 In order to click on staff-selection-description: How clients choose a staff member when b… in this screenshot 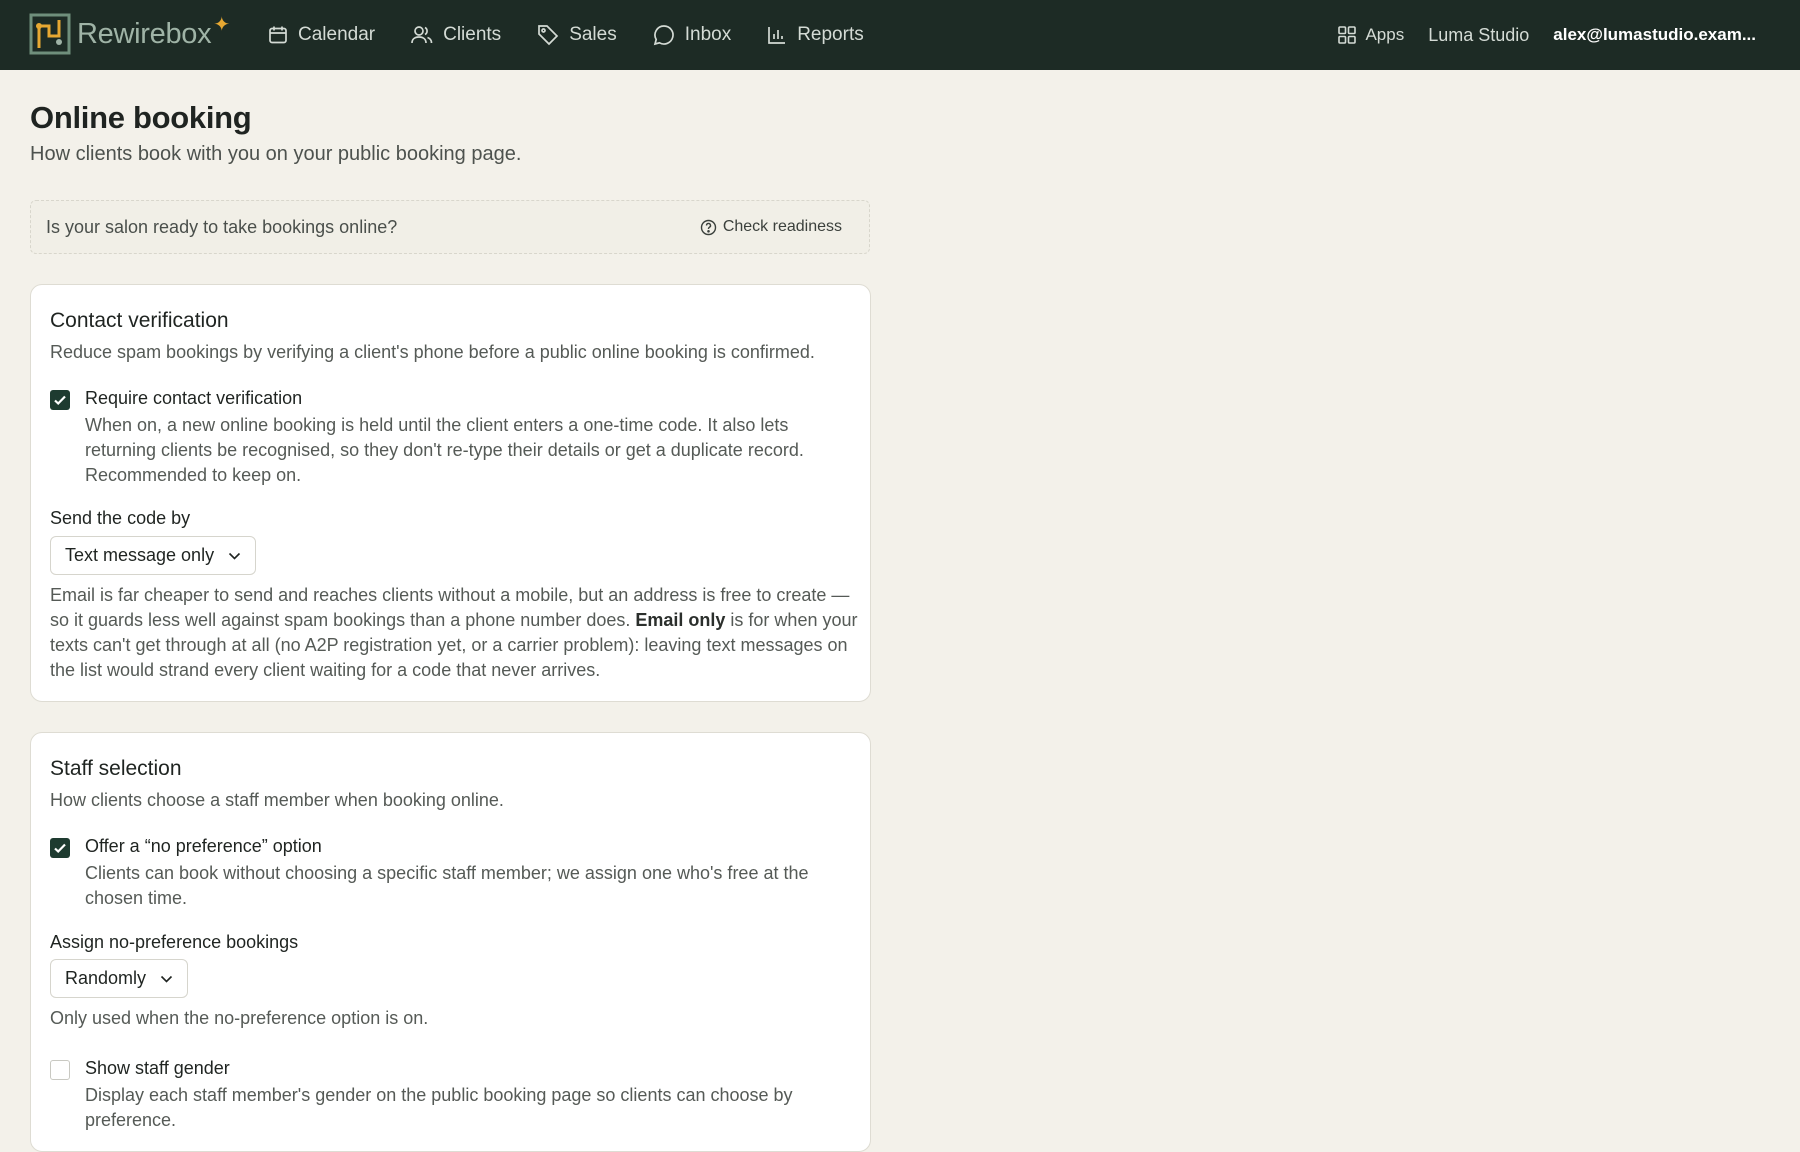, I will do `click(277, 800)`.